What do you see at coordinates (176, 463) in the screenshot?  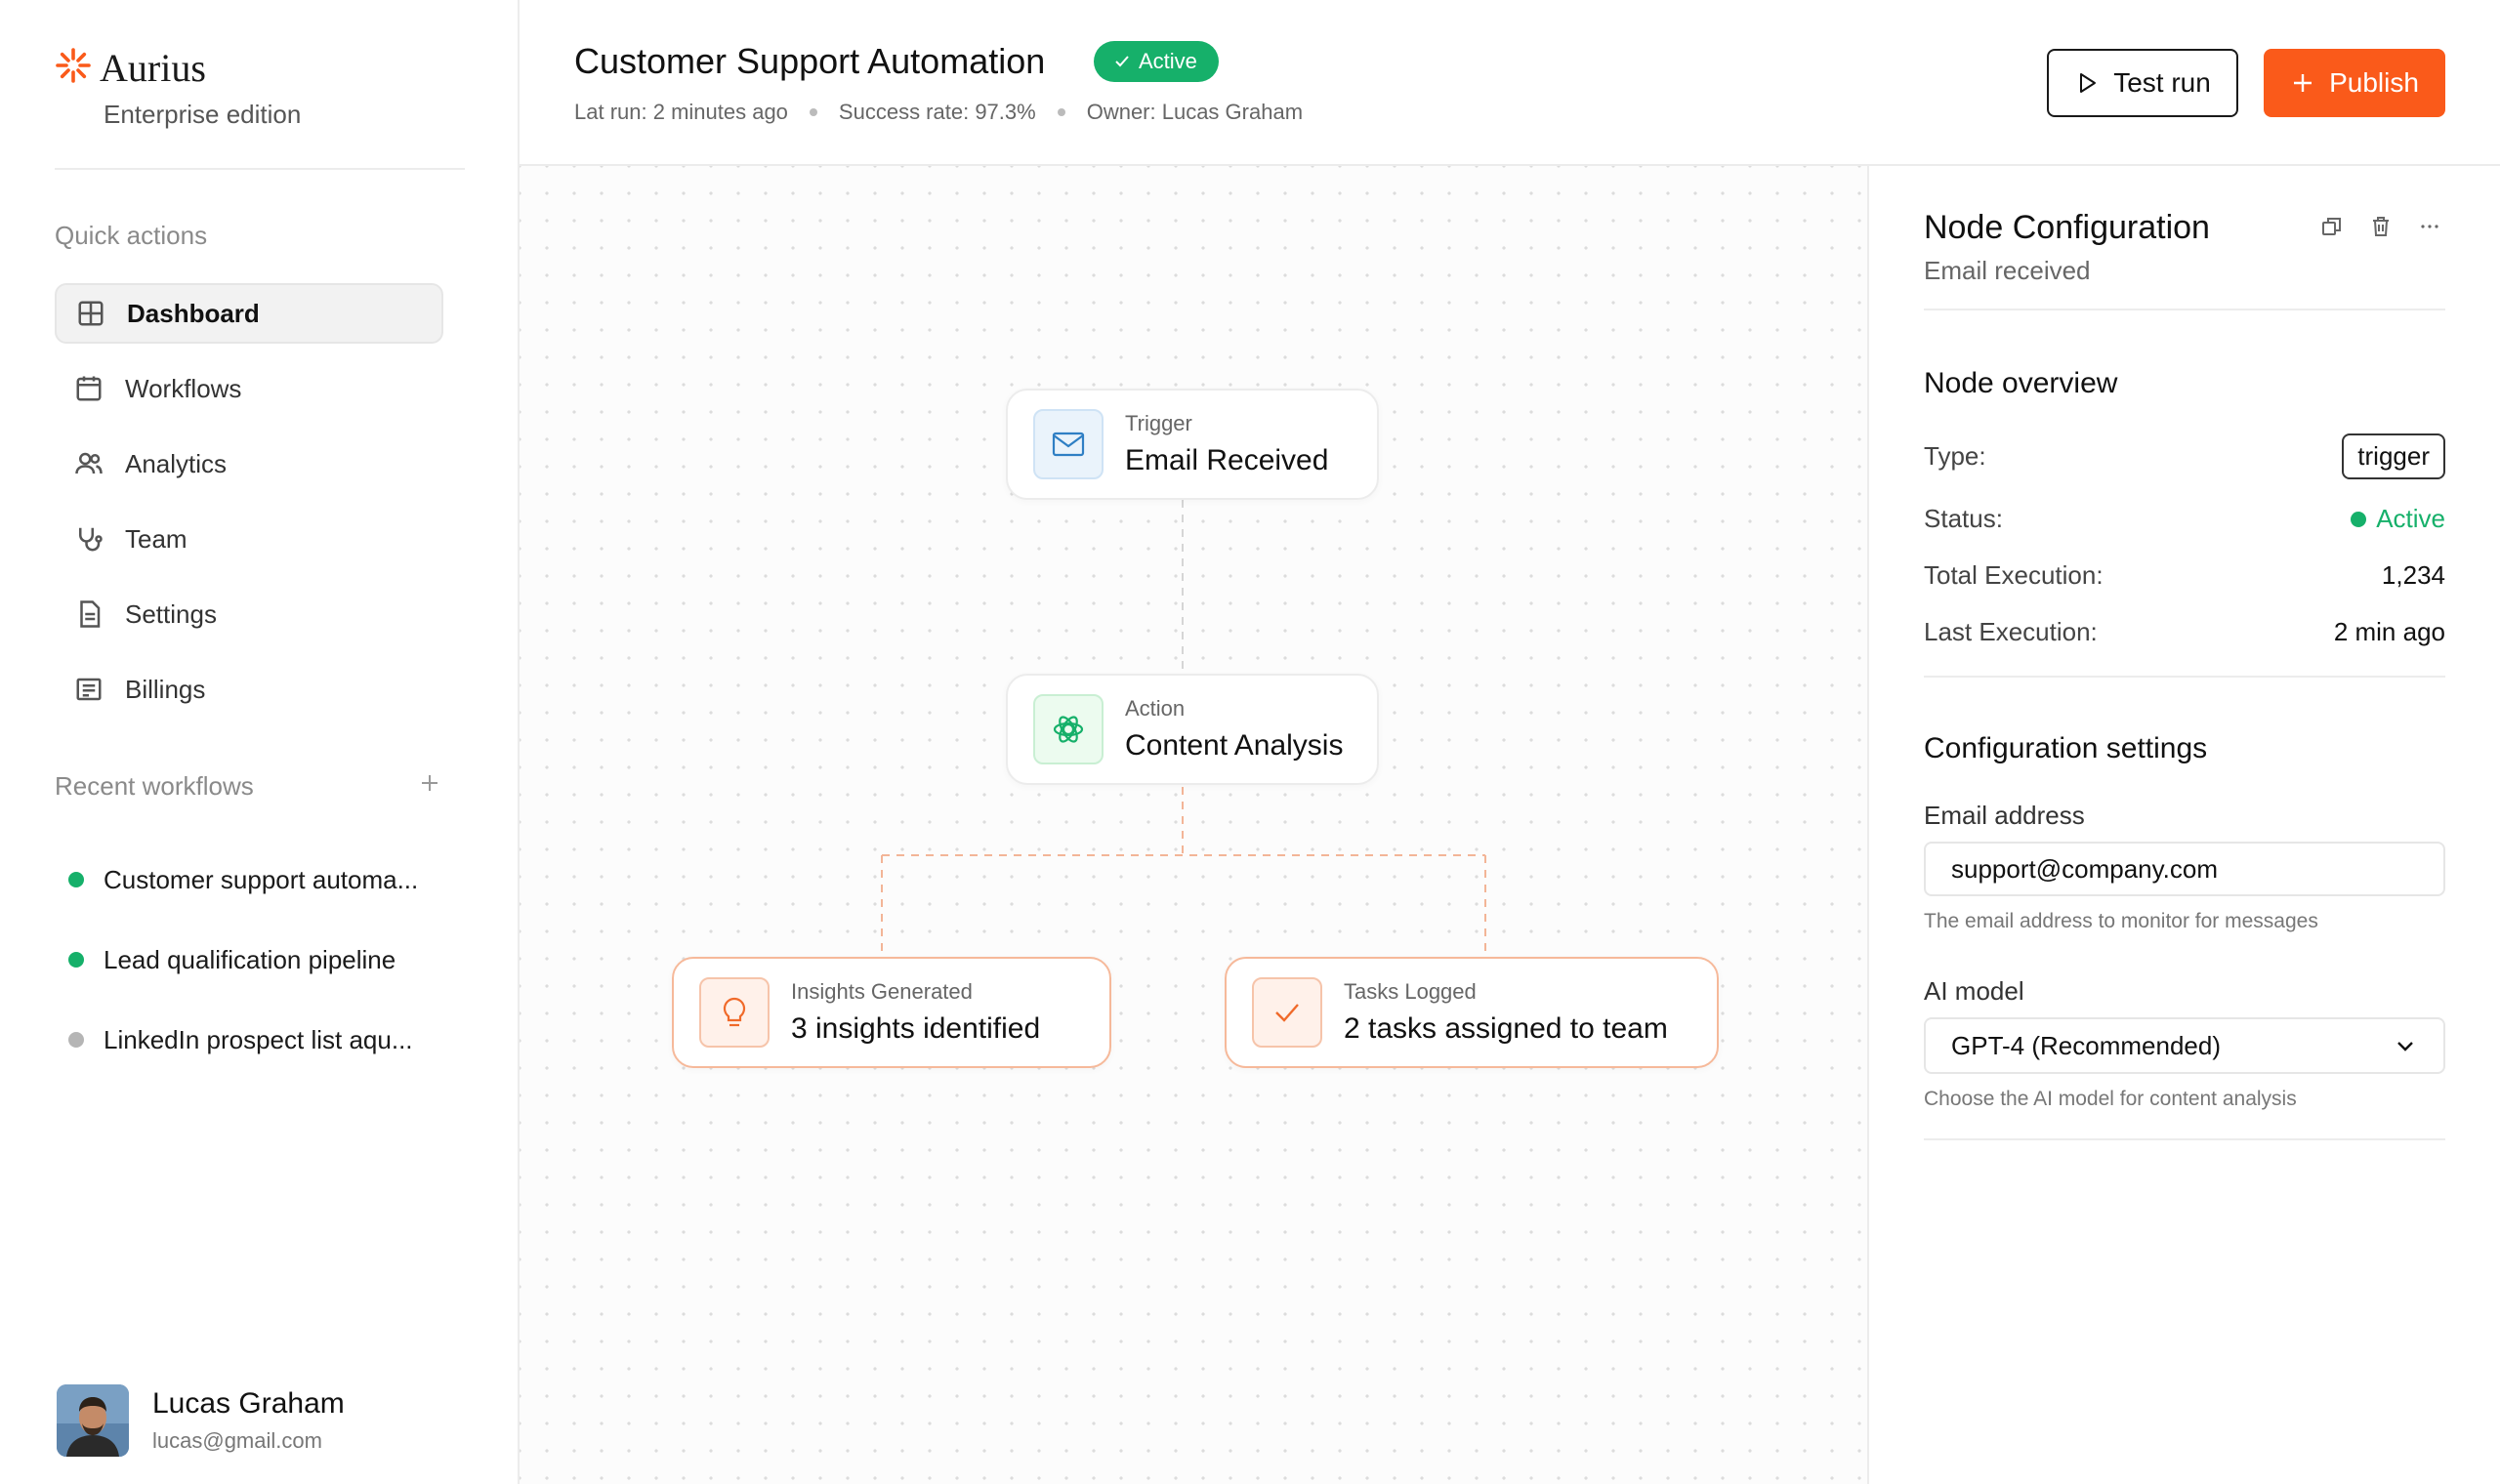 I see `sidebar-item-label: Analytics` at bounding box center [176, 463].